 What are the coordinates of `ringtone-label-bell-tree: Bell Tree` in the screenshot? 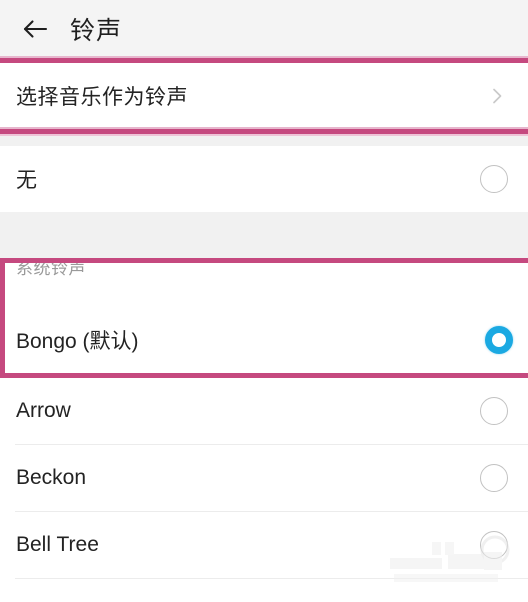 It's located at (57, 544).